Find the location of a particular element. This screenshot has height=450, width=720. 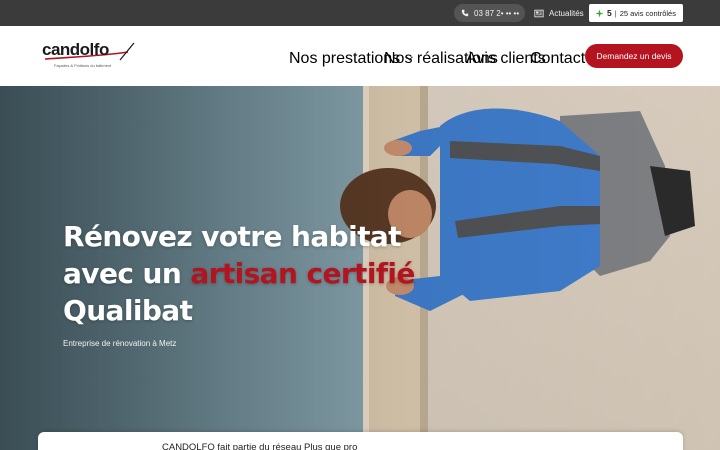

news-label: Actualités is located at coordinates (566, 13).